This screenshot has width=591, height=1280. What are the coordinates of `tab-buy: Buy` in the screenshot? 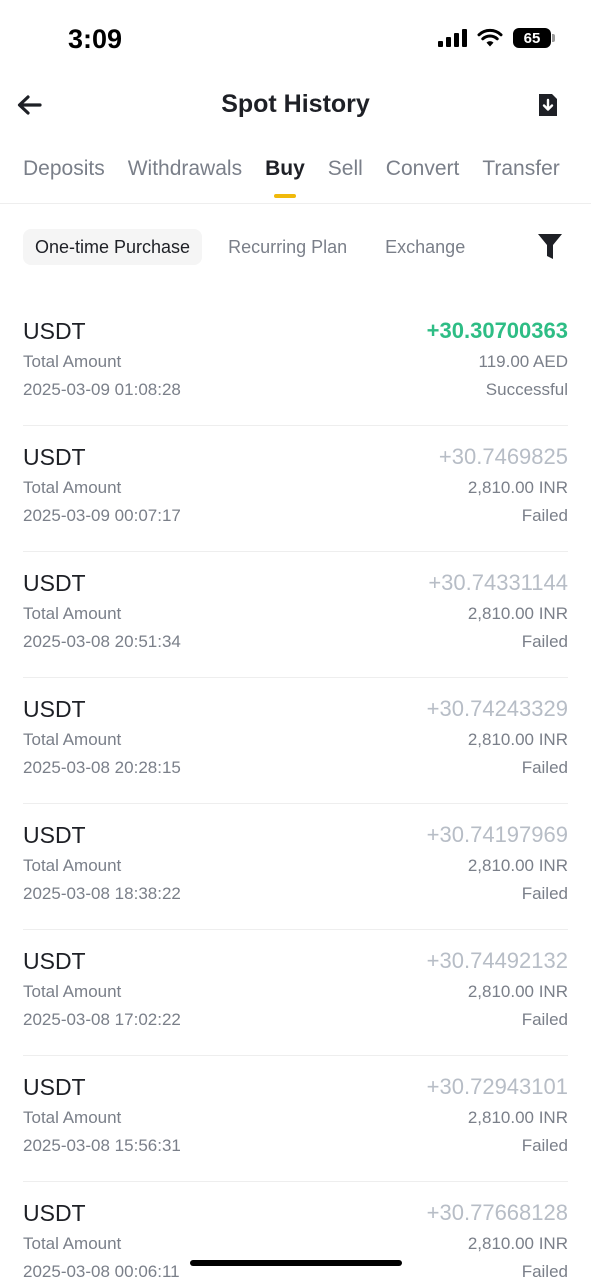 It's located at (285, 176).